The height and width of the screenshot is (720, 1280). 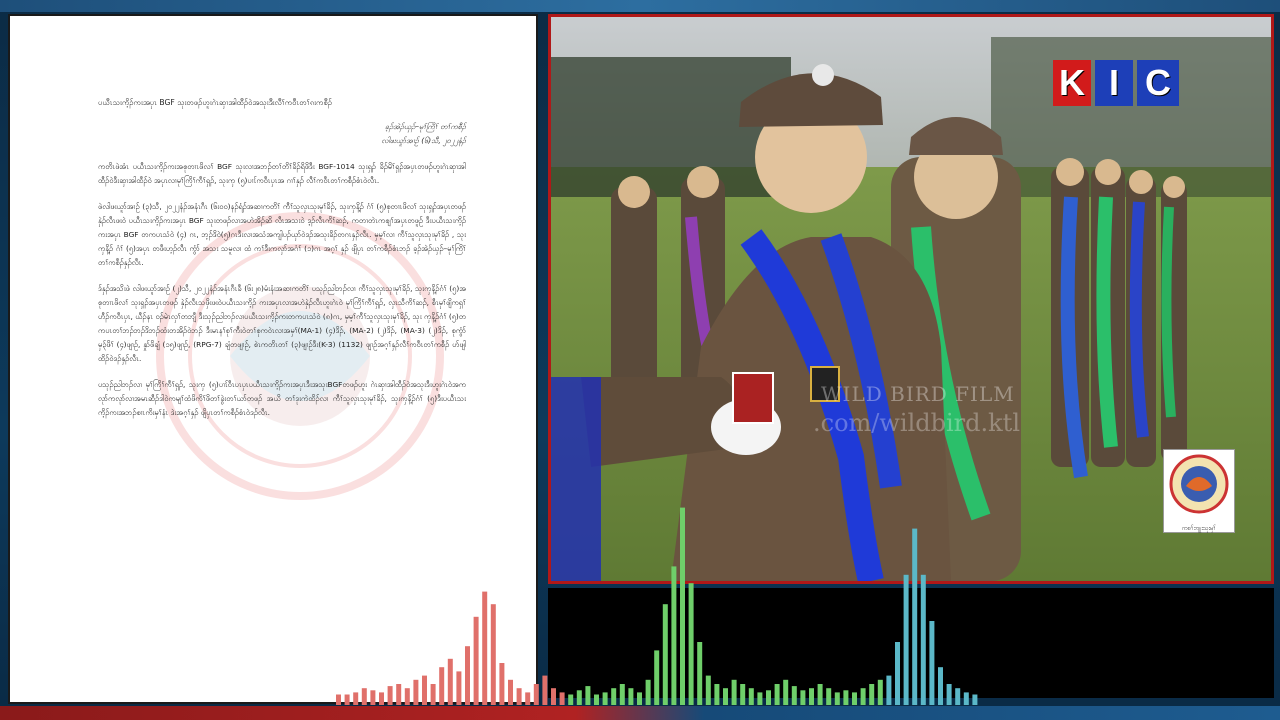 What do you see at coordinates (545, 690) in the screenshot?
I see `visualizer-bar` at bounding box center [545, 690].